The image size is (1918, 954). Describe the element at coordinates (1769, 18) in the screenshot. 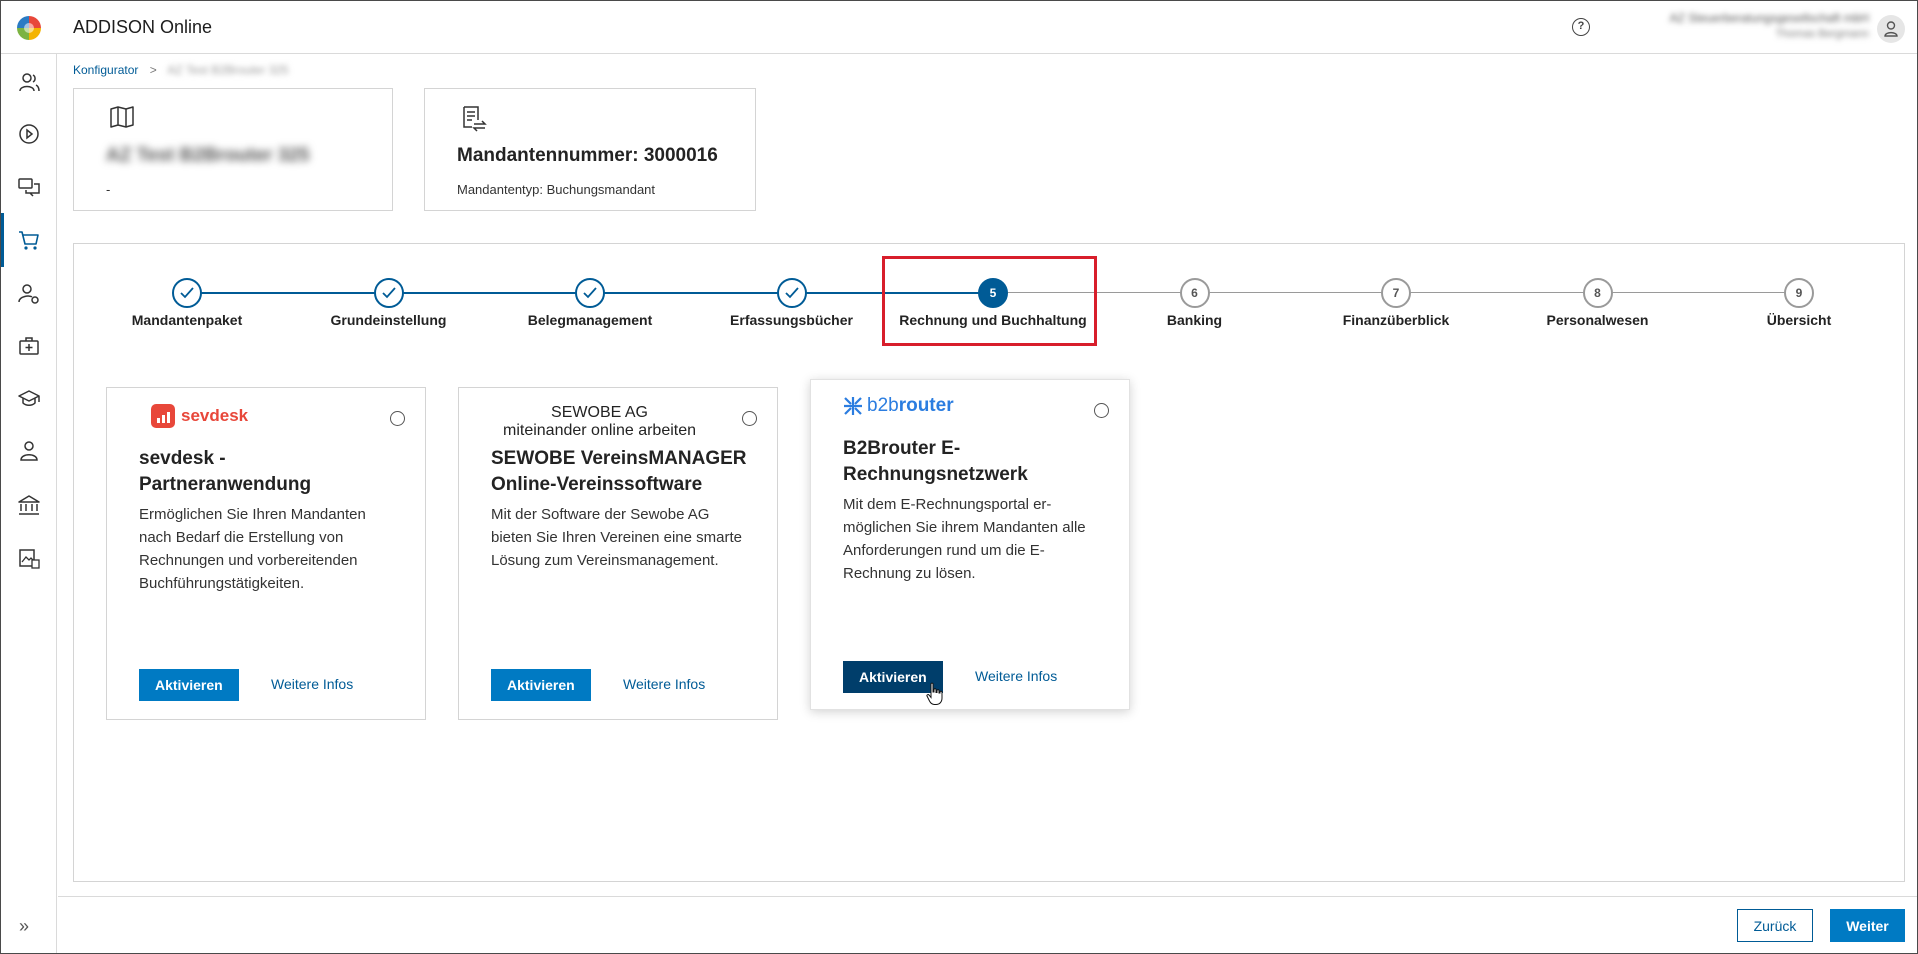

I see `user-name: AZ Steuerberatungsgesellschaft mbH` at that location.